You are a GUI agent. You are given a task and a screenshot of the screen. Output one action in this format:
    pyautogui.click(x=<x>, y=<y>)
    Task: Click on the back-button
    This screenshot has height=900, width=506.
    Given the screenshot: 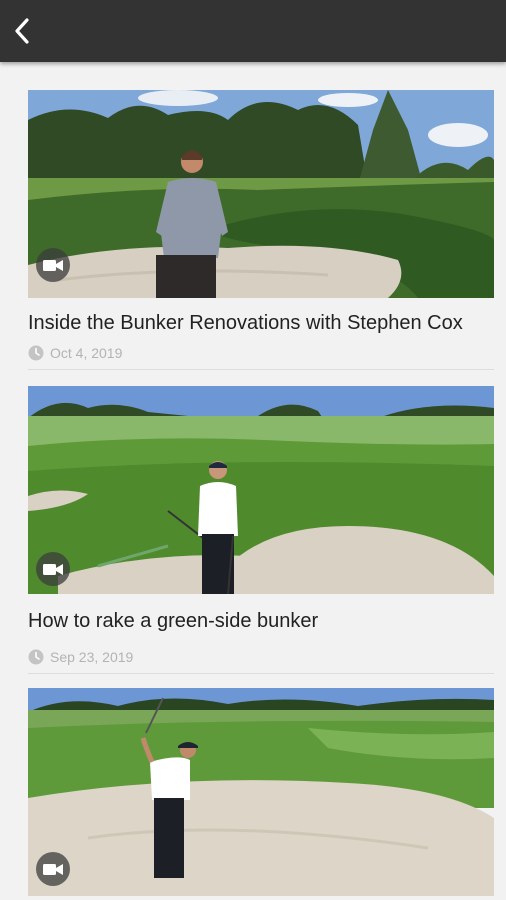 What is the action you would take?
    pyautogui.click(x=22, y=31)
    